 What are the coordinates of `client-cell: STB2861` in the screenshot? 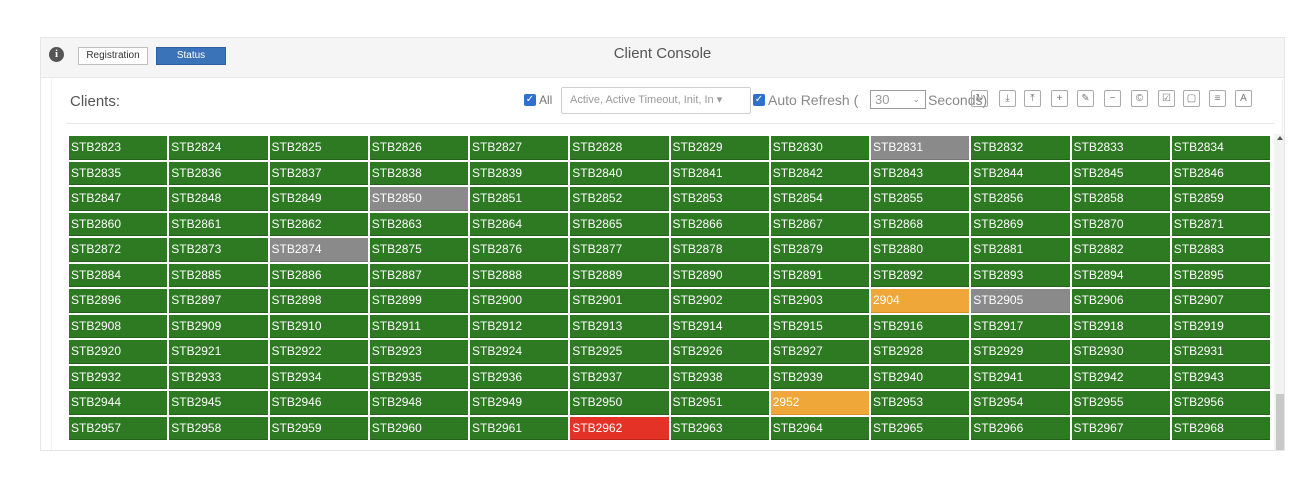 It's located at (218, 224).